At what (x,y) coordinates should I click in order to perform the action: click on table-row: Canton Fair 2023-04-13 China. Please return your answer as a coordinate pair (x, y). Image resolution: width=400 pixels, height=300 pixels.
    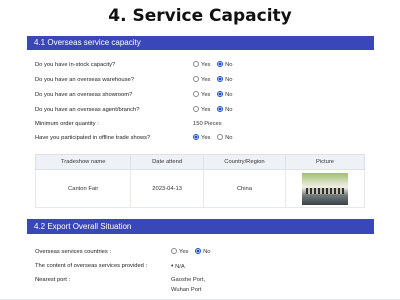
    Looking at the image, I should click on (199, 188).